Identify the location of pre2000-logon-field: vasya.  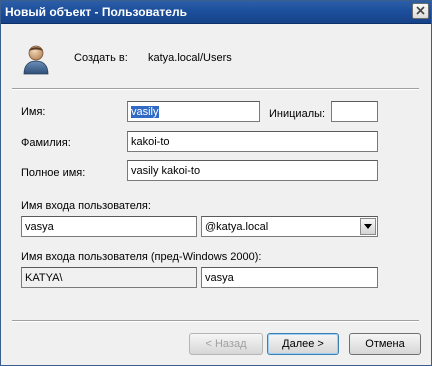
(289, 277).